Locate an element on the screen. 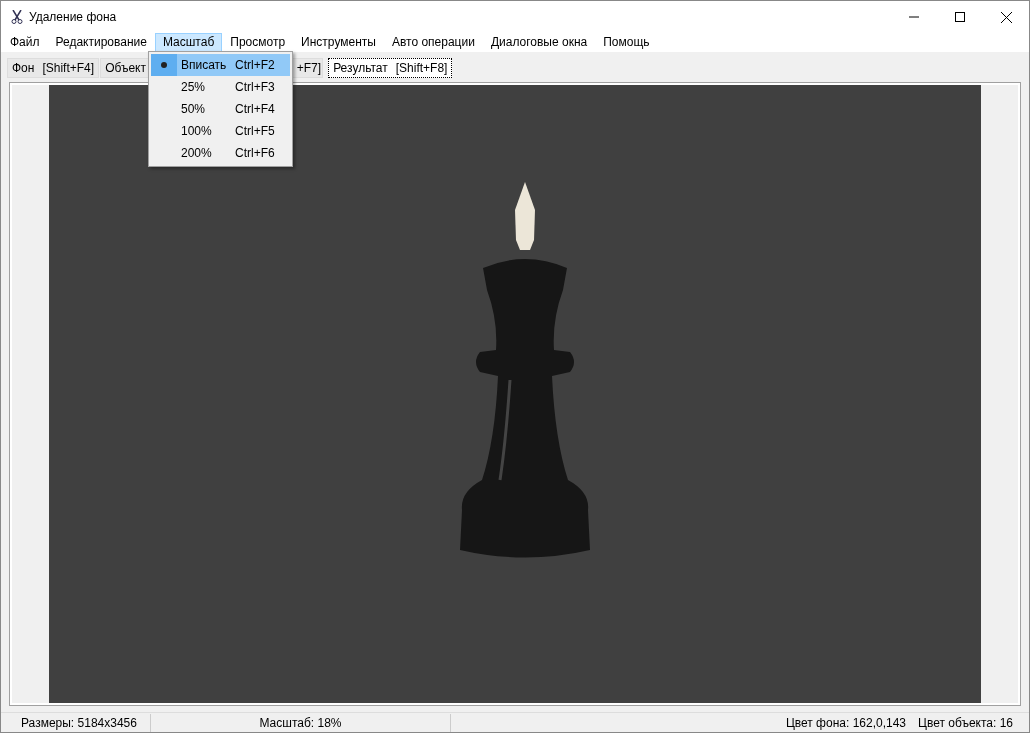  status-object-color: Цвет объекта: 16 is located at coordinates (966, 723).